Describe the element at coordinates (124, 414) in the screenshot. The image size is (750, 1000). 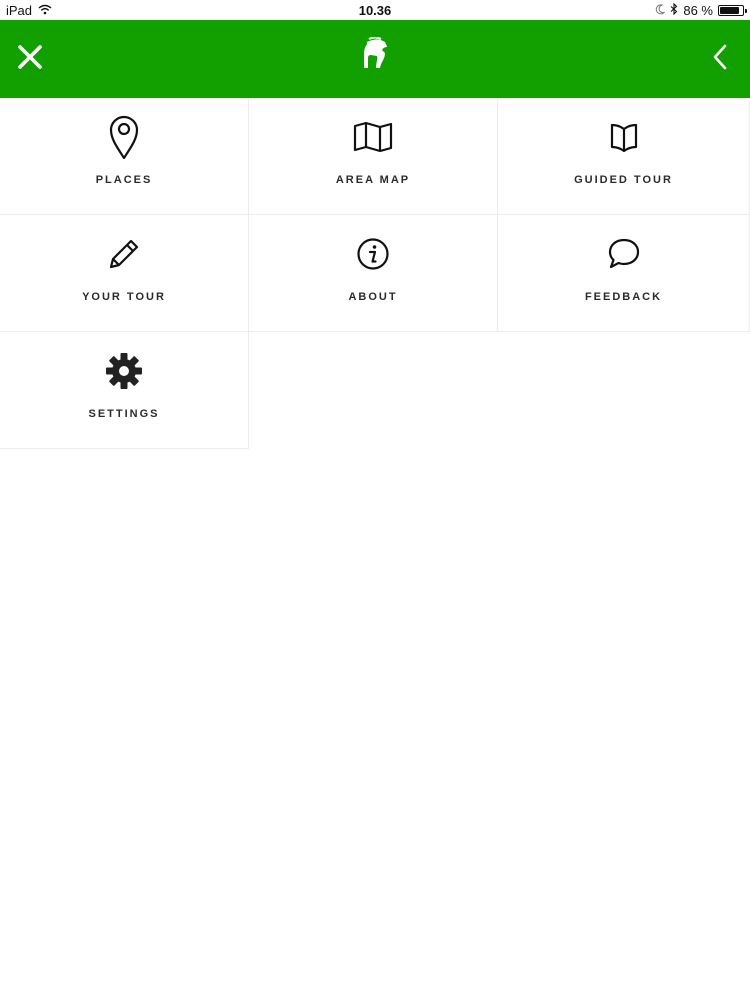
I see `menu-item-label: SETTINGS` at that location.